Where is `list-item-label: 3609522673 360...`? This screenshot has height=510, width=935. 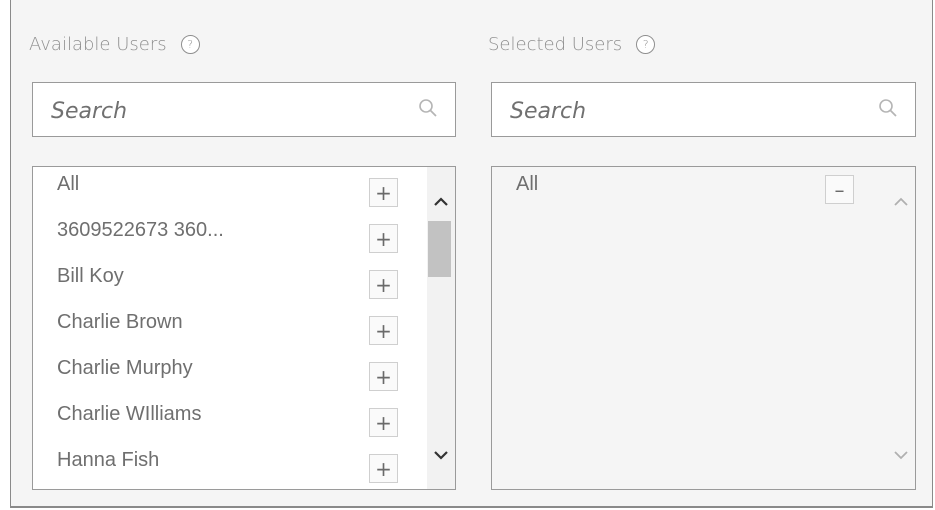 list-item-label: 3609522673 360... is located at coordinates (140, 230).